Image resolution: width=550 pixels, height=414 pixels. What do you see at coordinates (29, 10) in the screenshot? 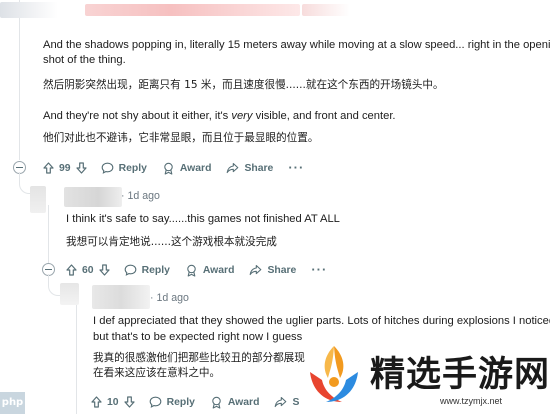
I see `blurred-username` at bounding box center [29, 10].